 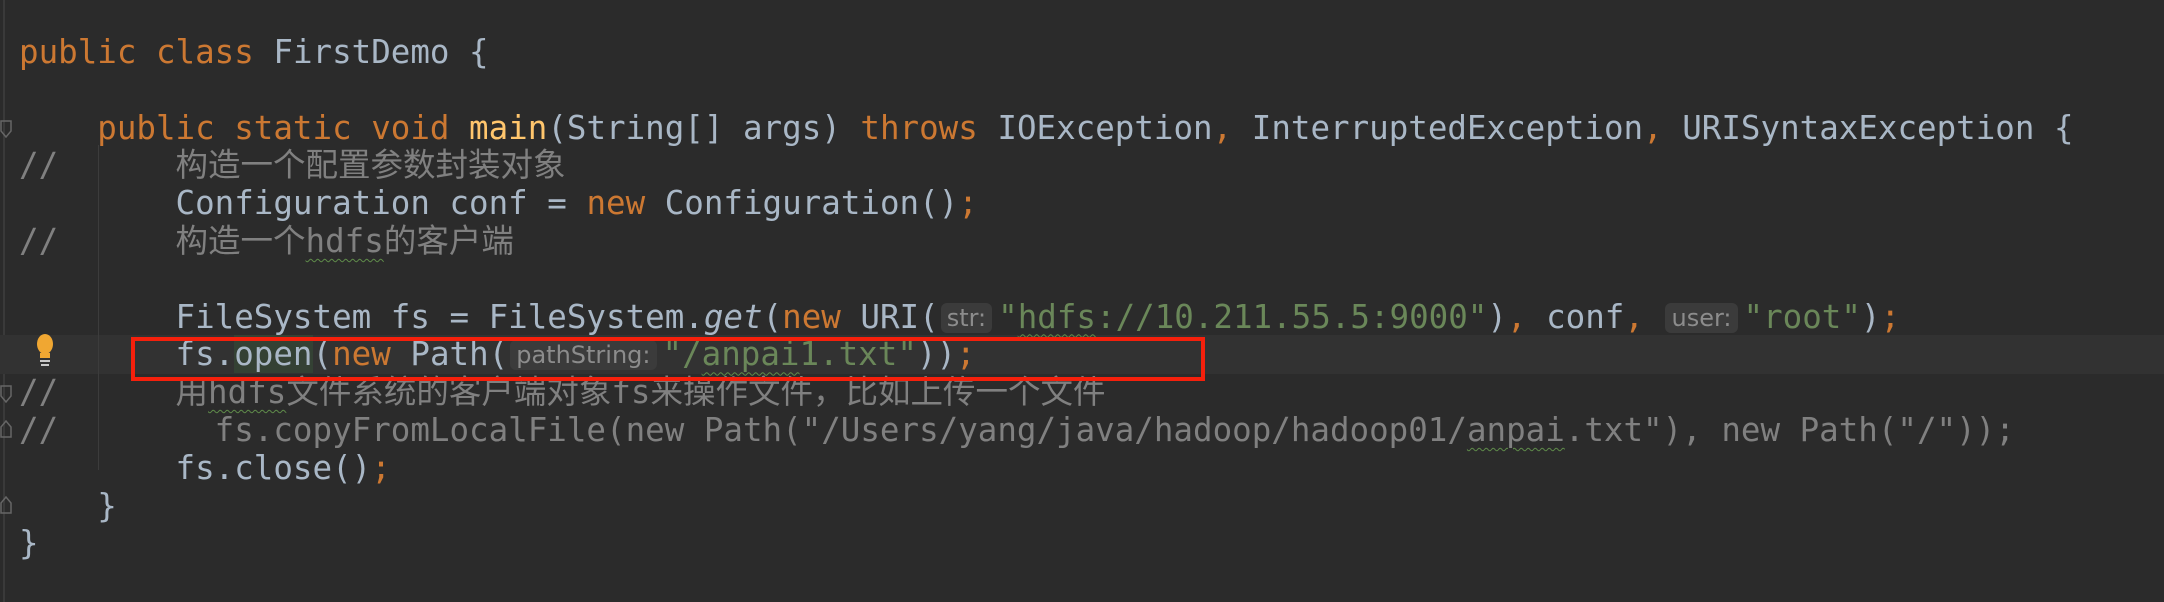 I want to click on code-token: // 构造一个配置参数封装对象, so click(x=292, y=165).